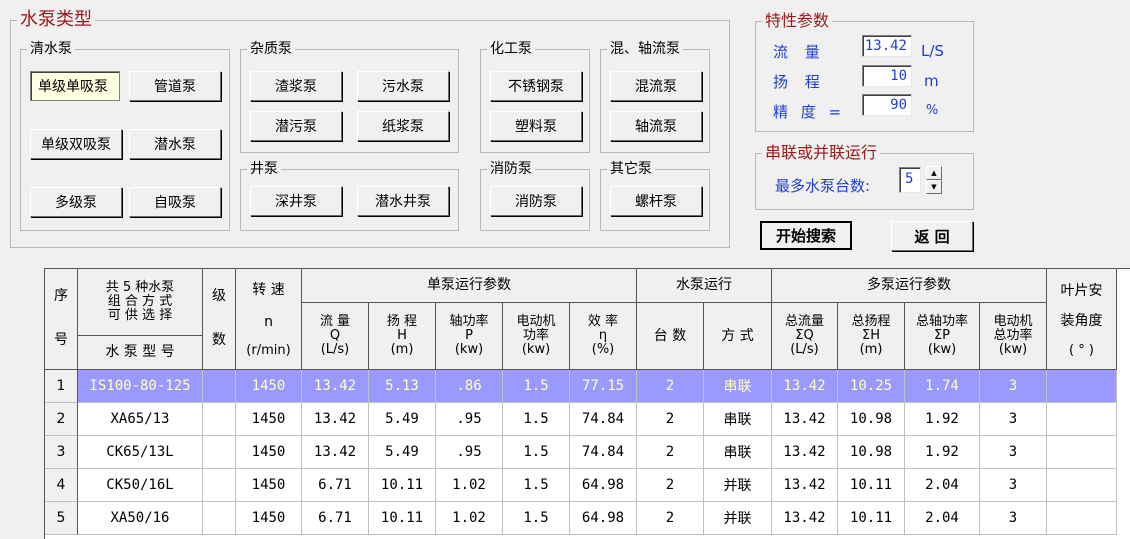 The image size is (1130, 539). I want to click on plastic-pump-button: 塑料泵, so click(536, 126).